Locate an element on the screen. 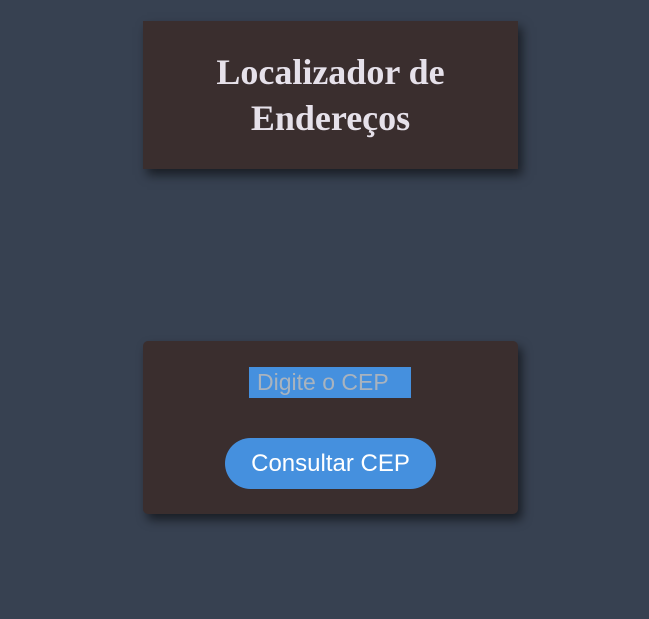  page-title: Localizador de Endereços is located at coordinates (330, 95).